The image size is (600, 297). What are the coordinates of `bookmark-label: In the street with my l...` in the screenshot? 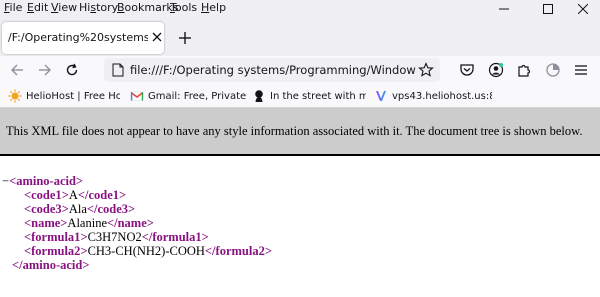 It's located at (318, 96).